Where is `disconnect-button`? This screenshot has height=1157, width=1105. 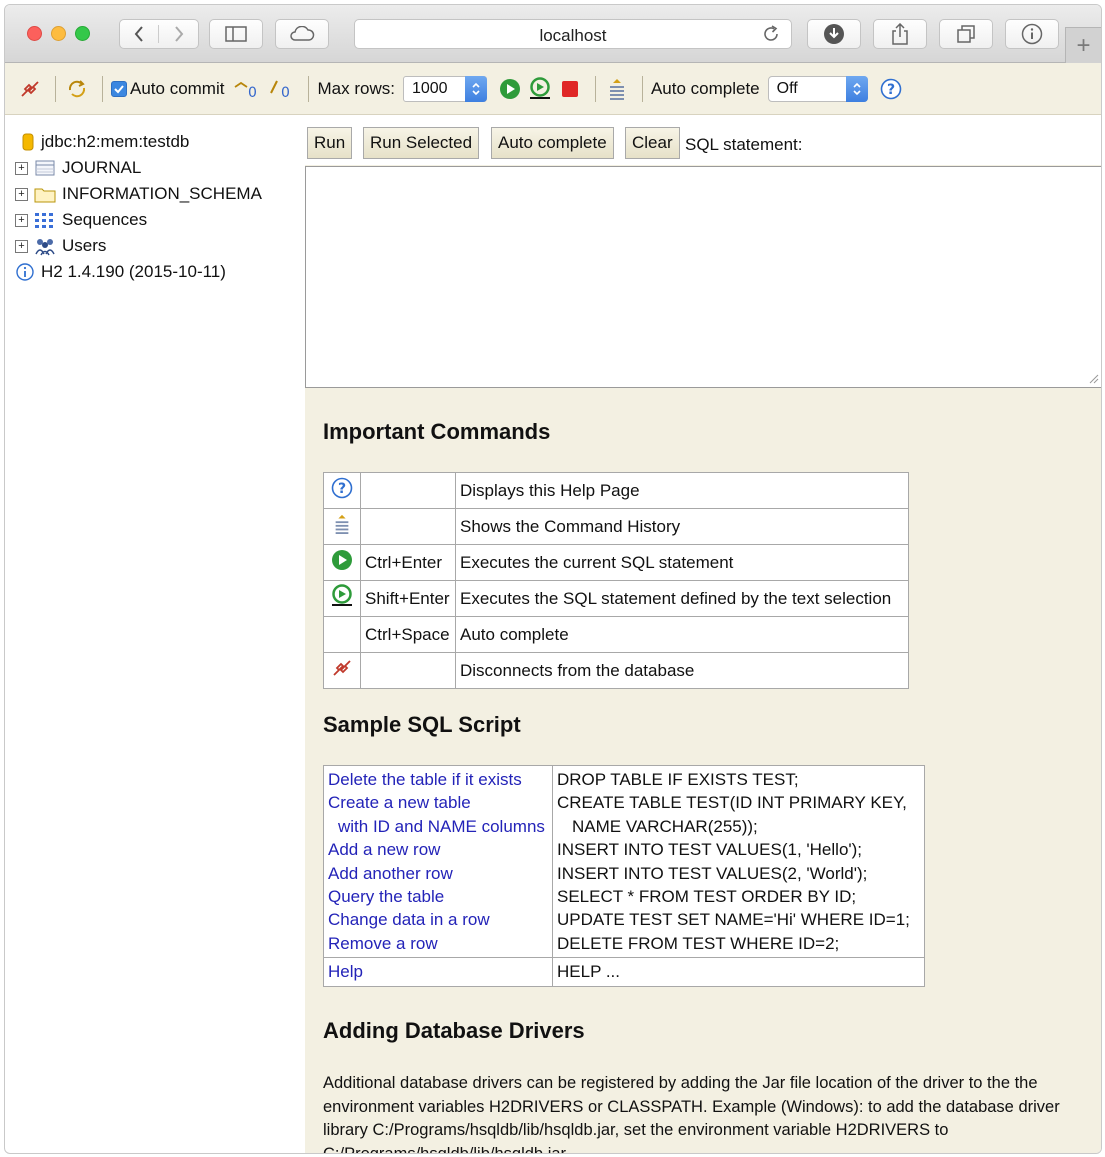 disconnect-button is located at coordinates (30, 89).